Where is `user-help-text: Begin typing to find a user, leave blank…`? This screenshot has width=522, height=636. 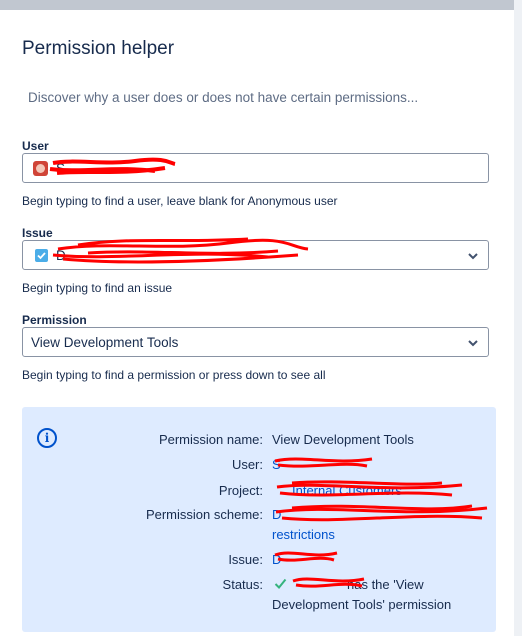
user-help-text: Begin typing to find a user, leave blank… is located at coordinates (180, 201).